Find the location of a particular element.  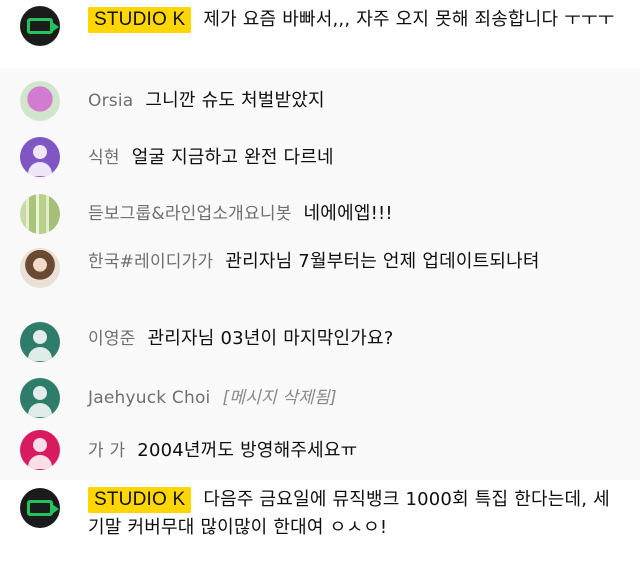

message-text: 관리자님 7월부터는 언제 업데이트되나텨 is located at coordinates (382, 261).